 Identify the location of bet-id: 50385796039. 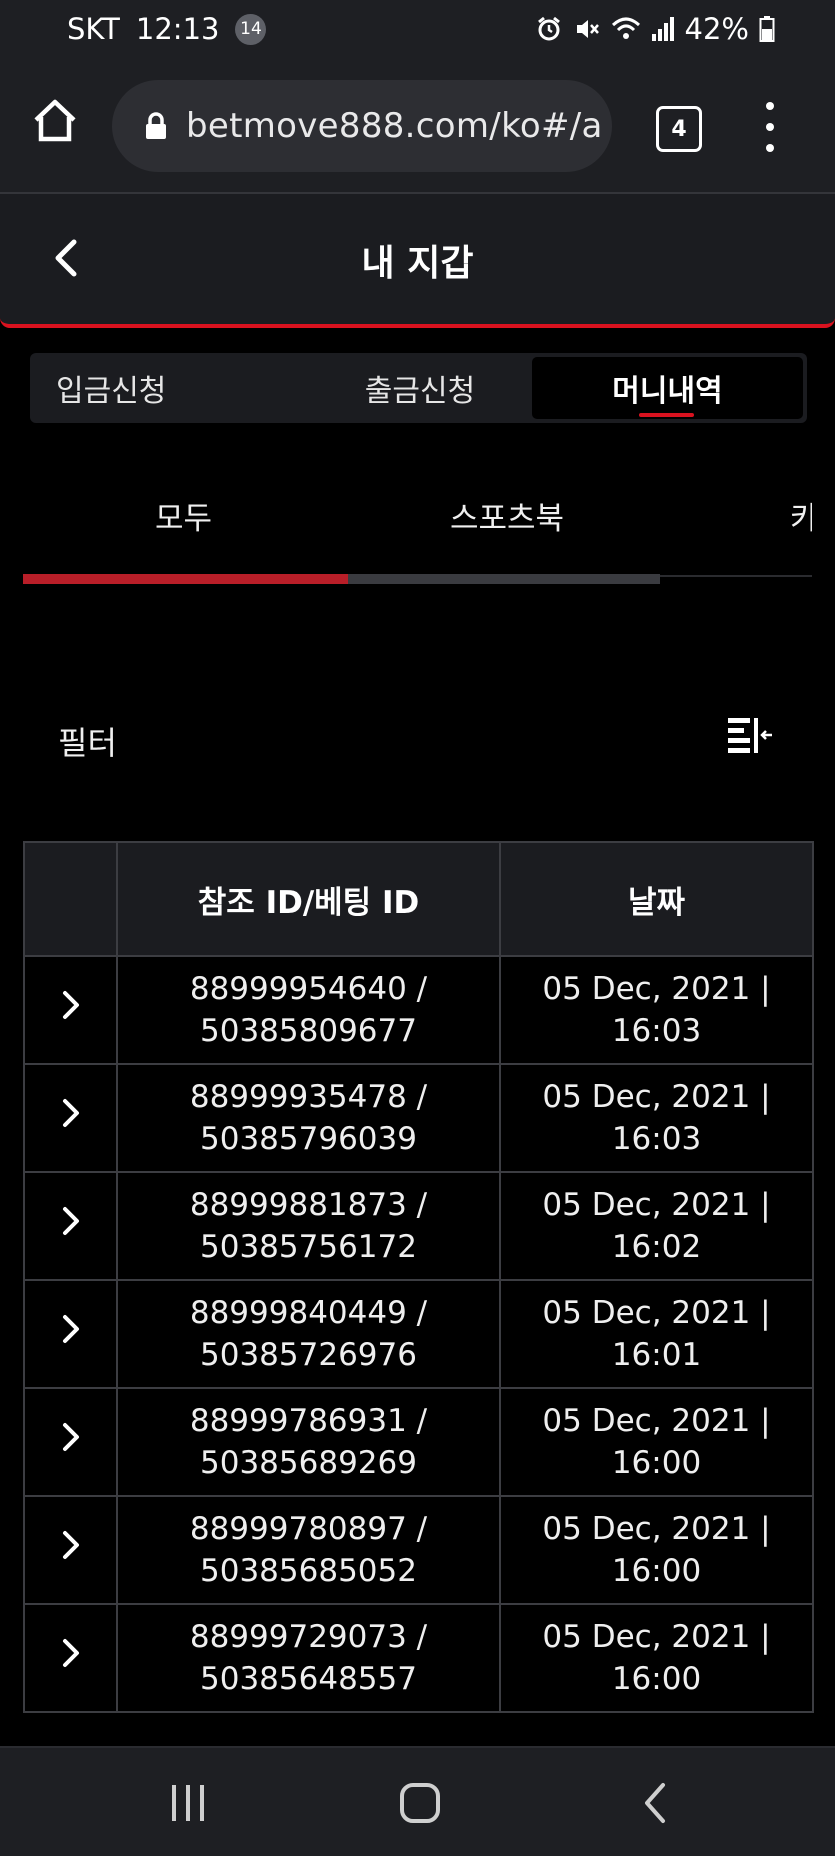
(308, 1139).